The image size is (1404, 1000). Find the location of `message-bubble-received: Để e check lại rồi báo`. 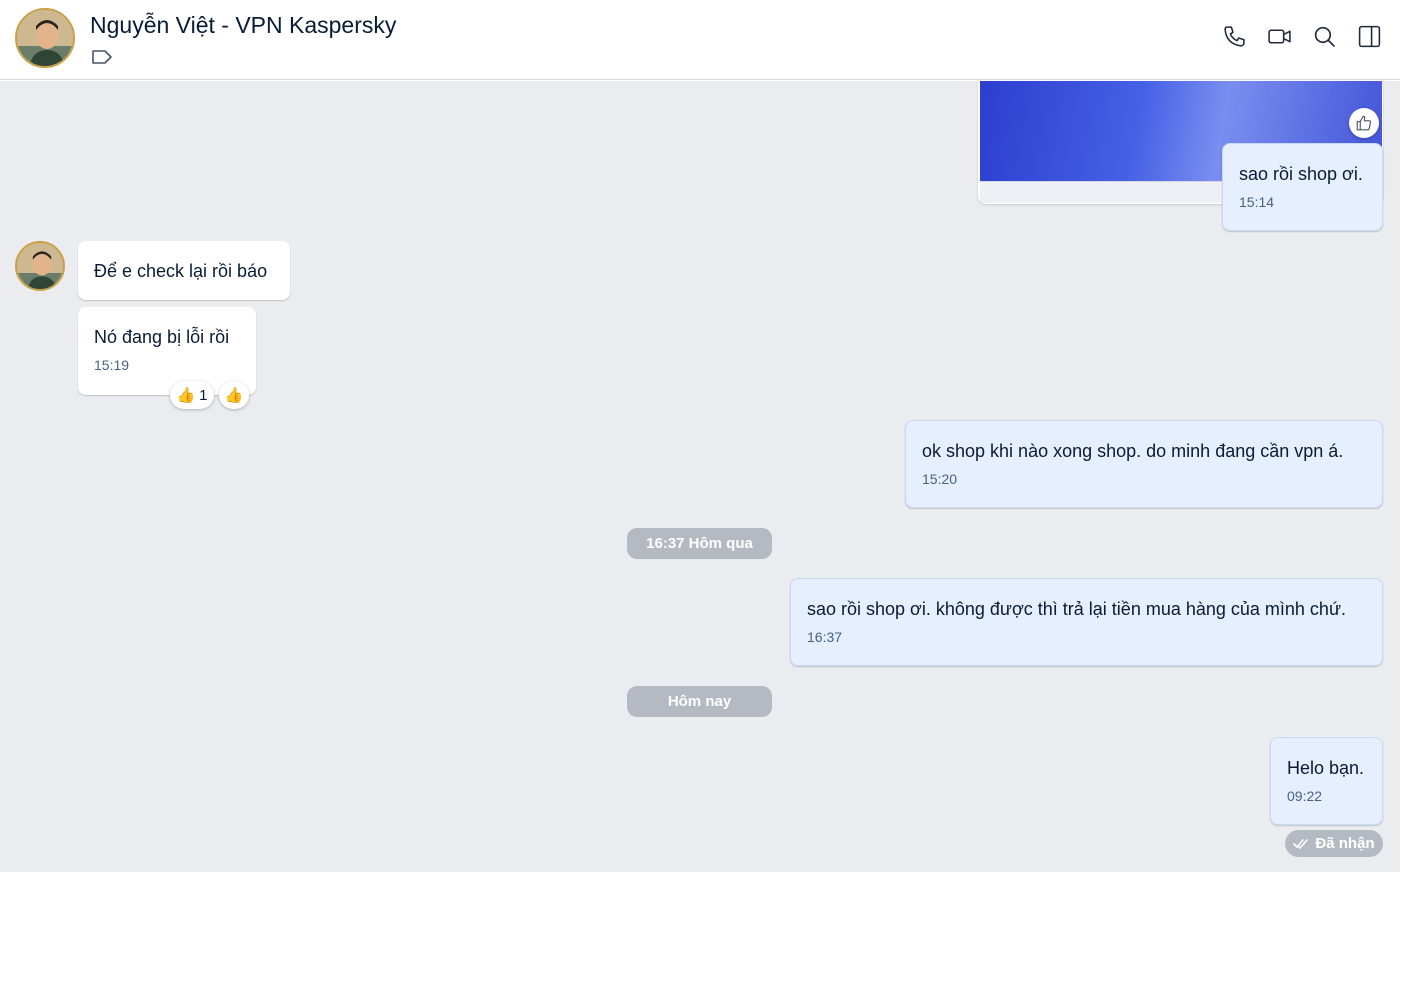

message-bubble-received: Để e check lại rồi báo is located at coordinates (184, 270).